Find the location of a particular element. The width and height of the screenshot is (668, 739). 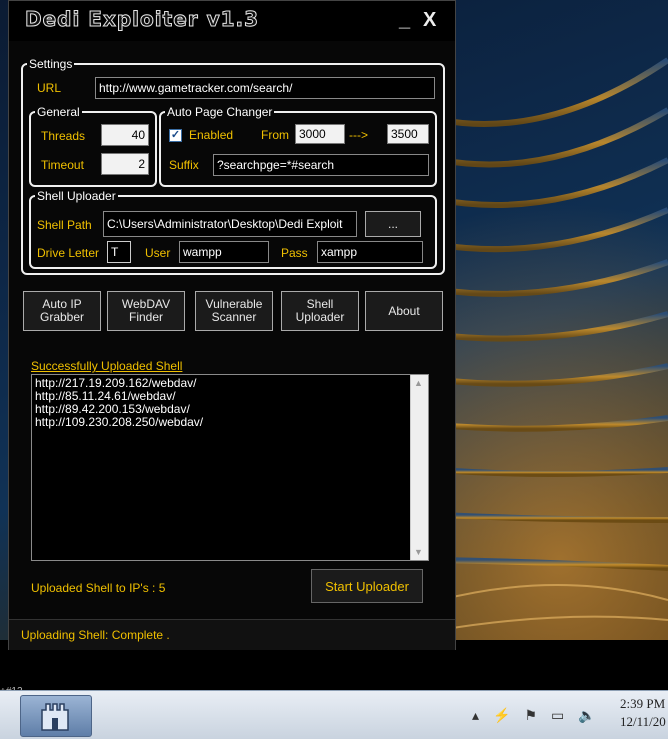

suffix-label: Suffix is located at coordinates (184, 165).